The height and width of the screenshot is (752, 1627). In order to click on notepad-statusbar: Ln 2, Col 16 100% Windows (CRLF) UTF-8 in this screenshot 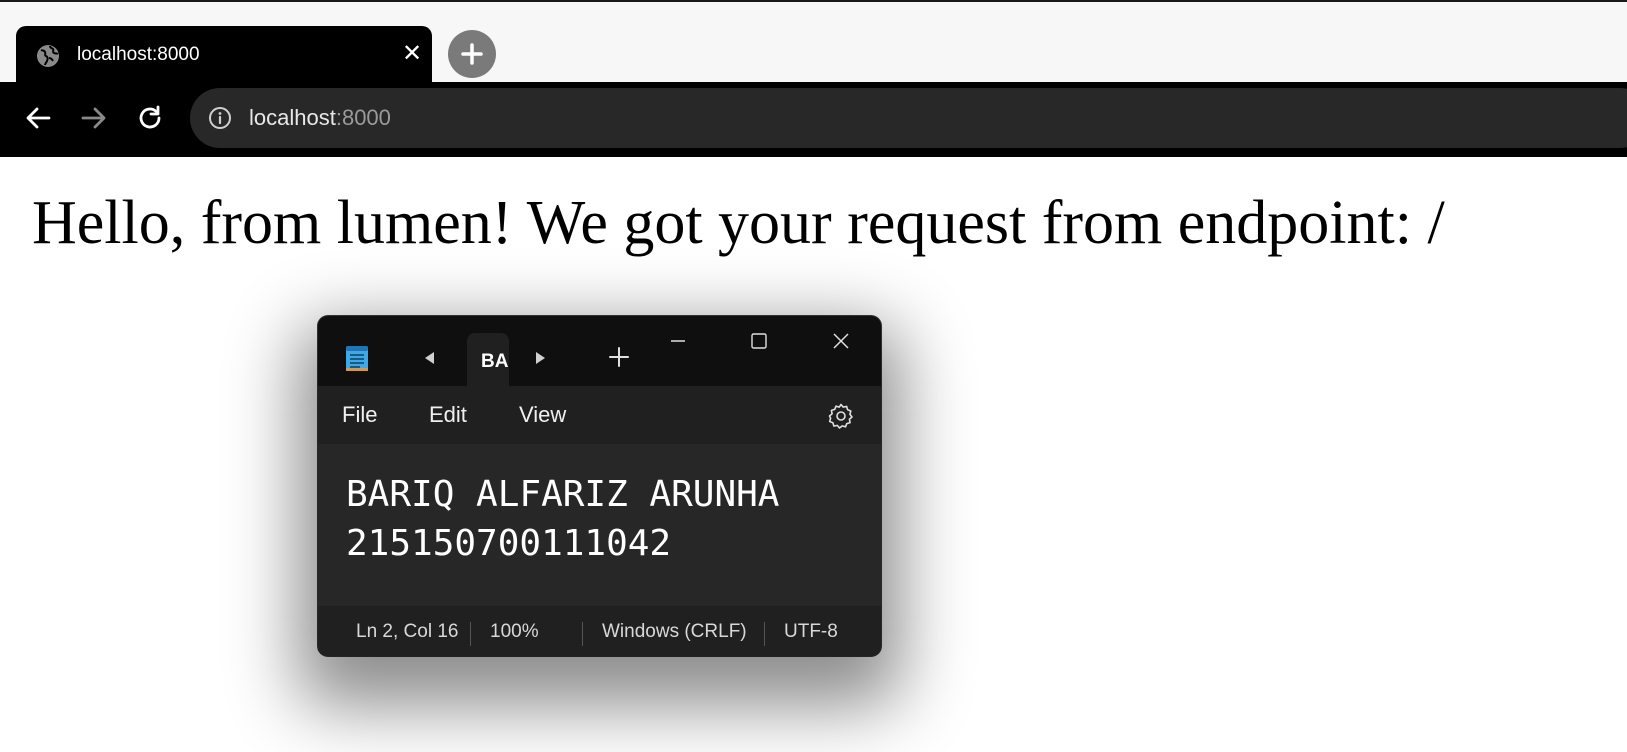, I will do `click(599, 631)`.